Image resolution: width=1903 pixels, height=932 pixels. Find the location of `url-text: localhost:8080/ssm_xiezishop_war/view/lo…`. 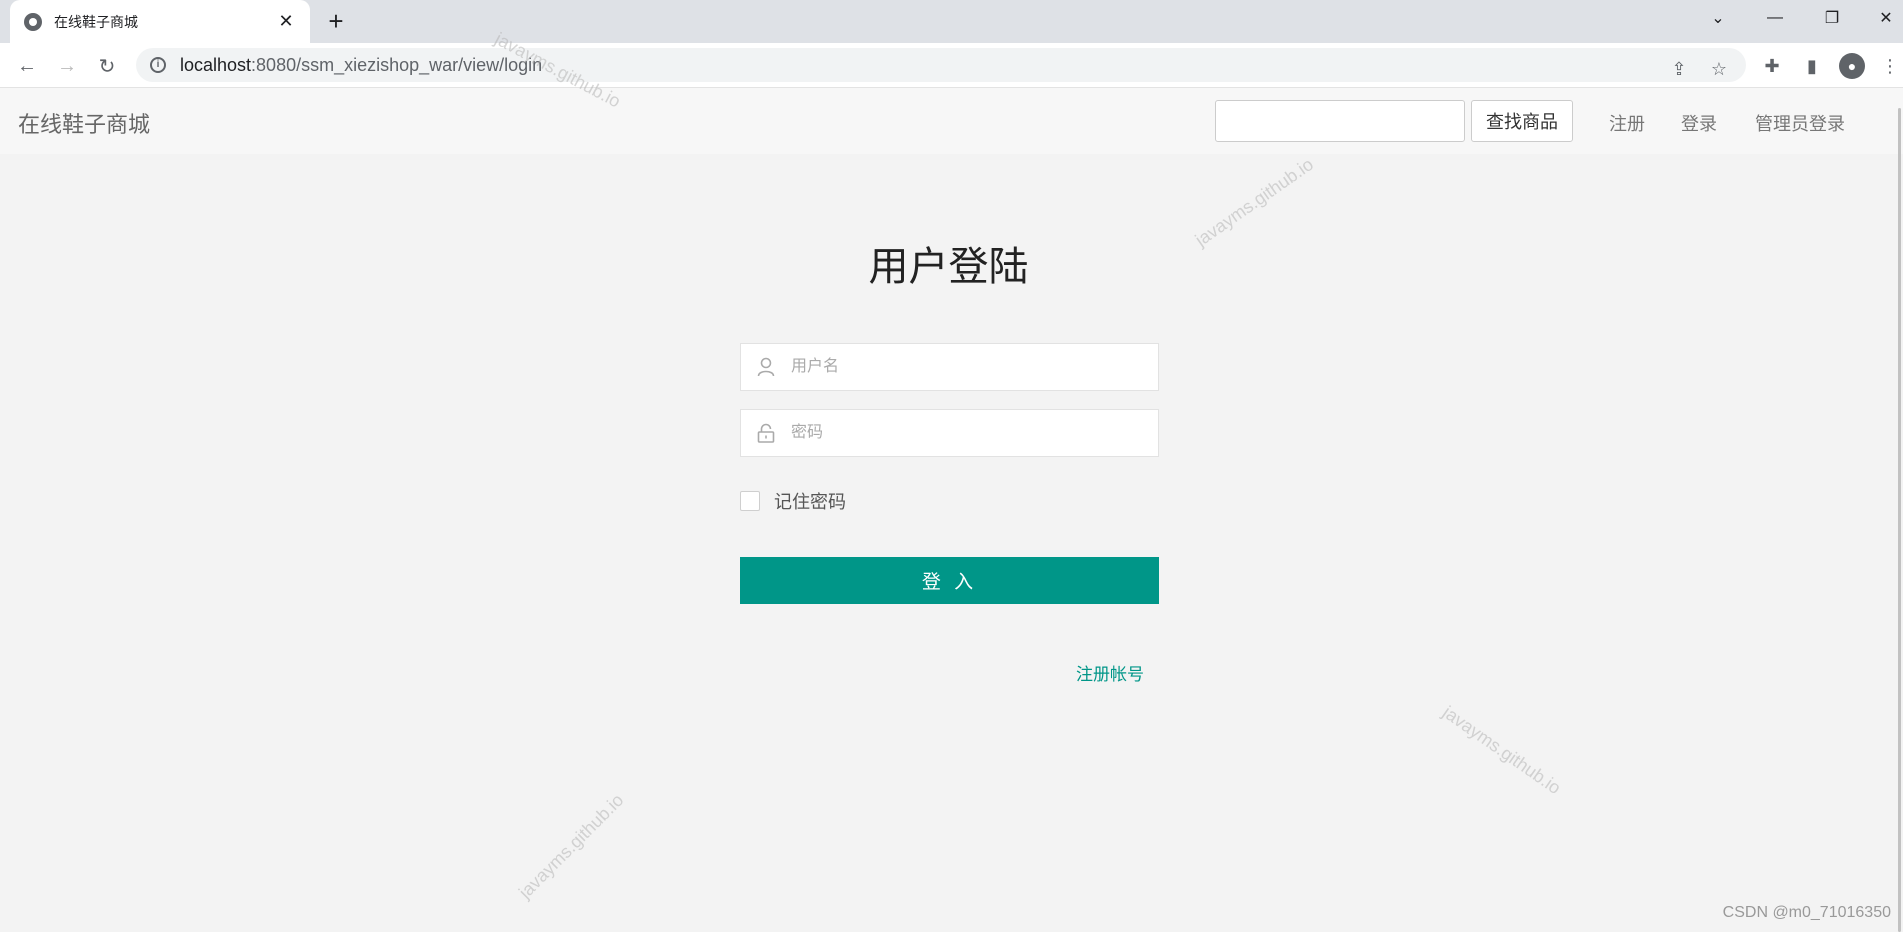

url-text: localhost:8080/ssm_xiezishop_war/view/lo… is located at coordinates (361, 65).